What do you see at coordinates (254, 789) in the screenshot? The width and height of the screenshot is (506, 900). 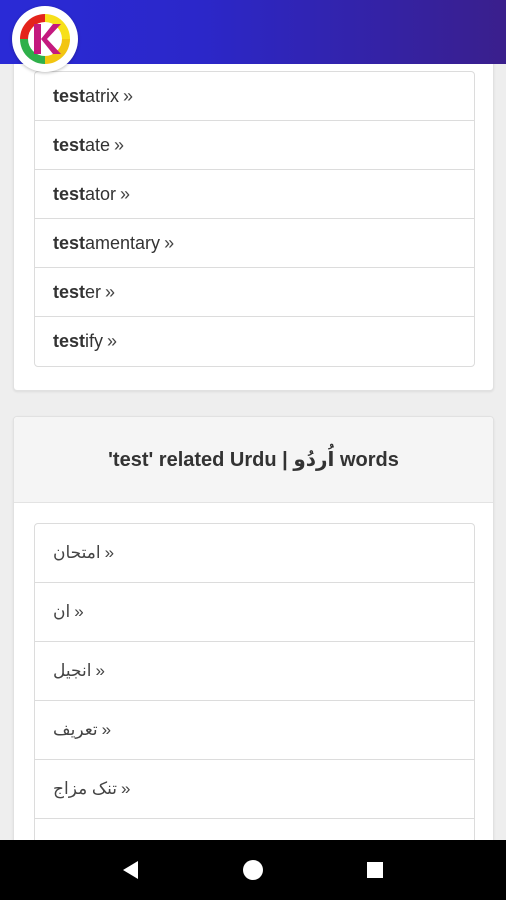 I see `urdu-word-link: تنک مزاج »` at bounding box center [254, 789].